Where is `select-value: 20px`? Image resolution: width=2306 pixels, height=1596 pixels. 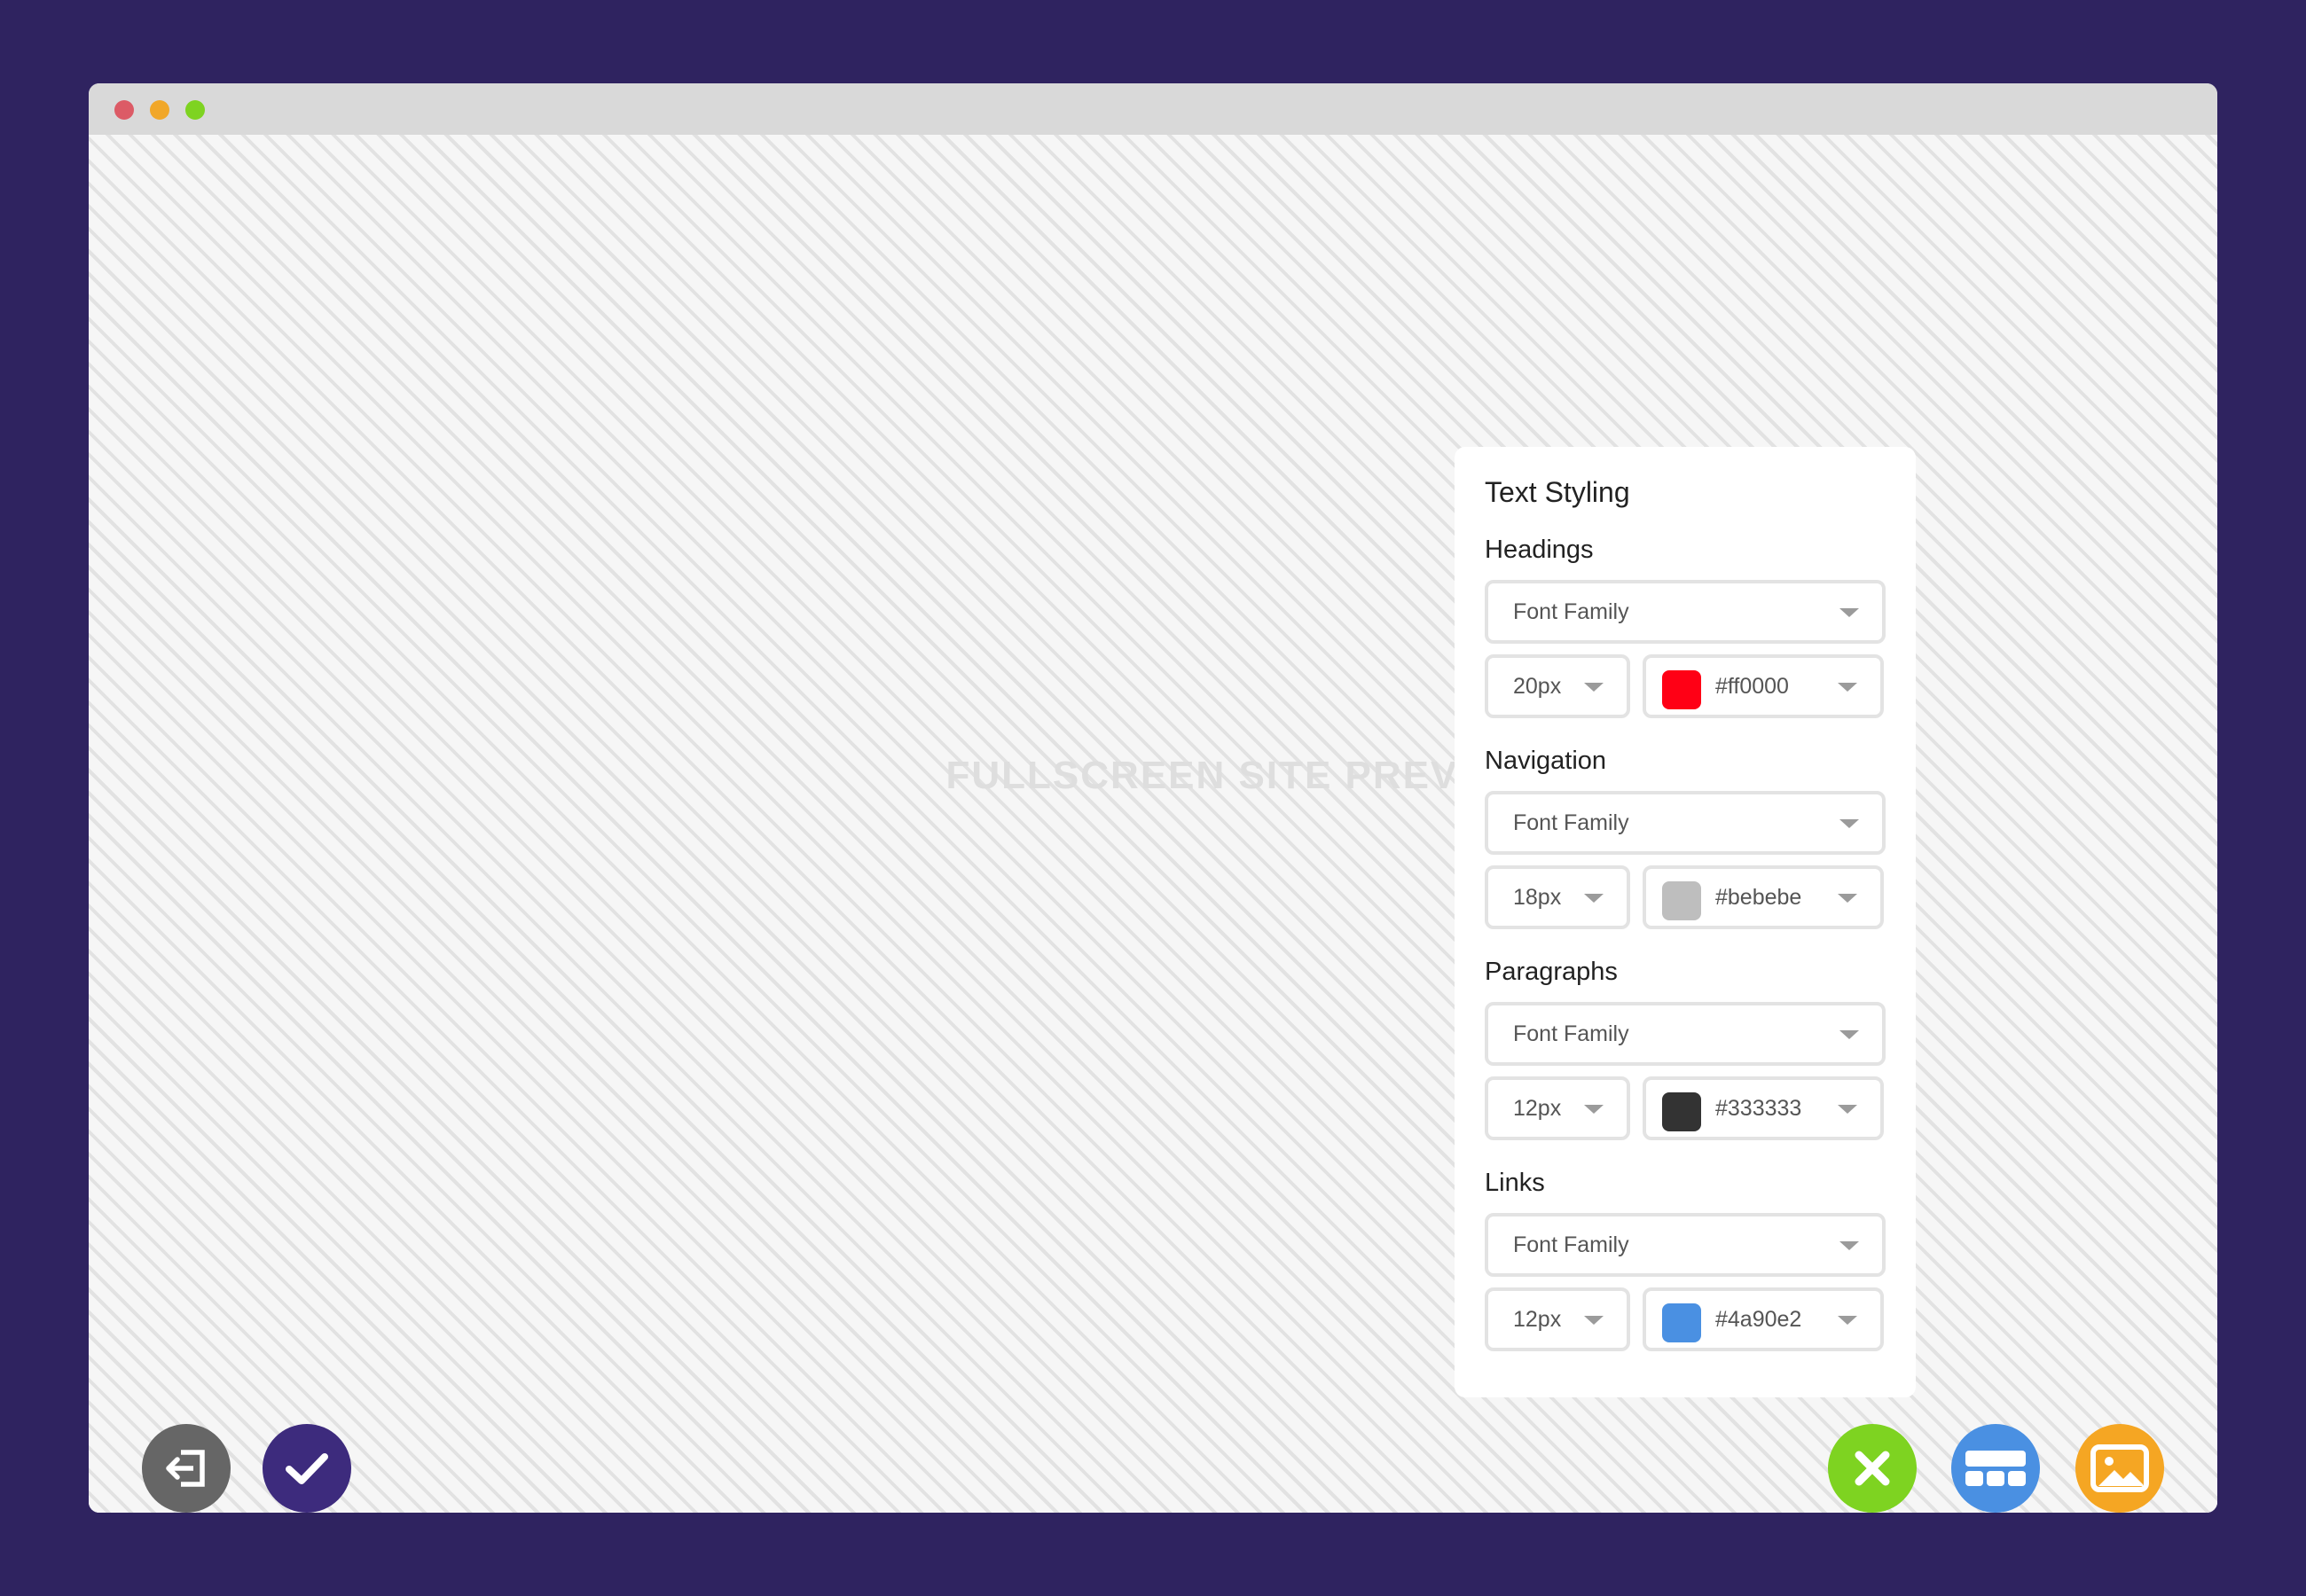
select-value: 20px is located at coordinates (1537, 687).